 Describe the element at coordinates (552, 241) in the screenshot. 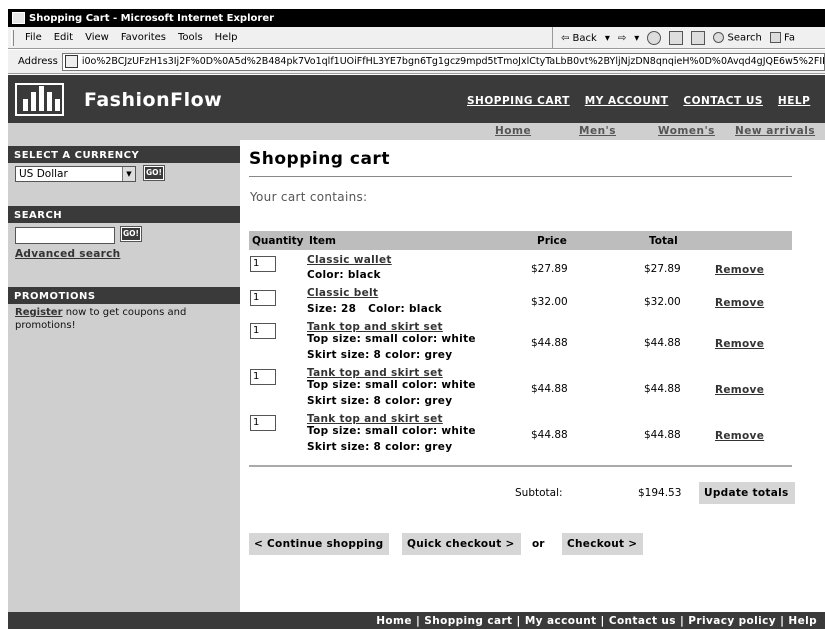

I see `header-price: Price` at that location.